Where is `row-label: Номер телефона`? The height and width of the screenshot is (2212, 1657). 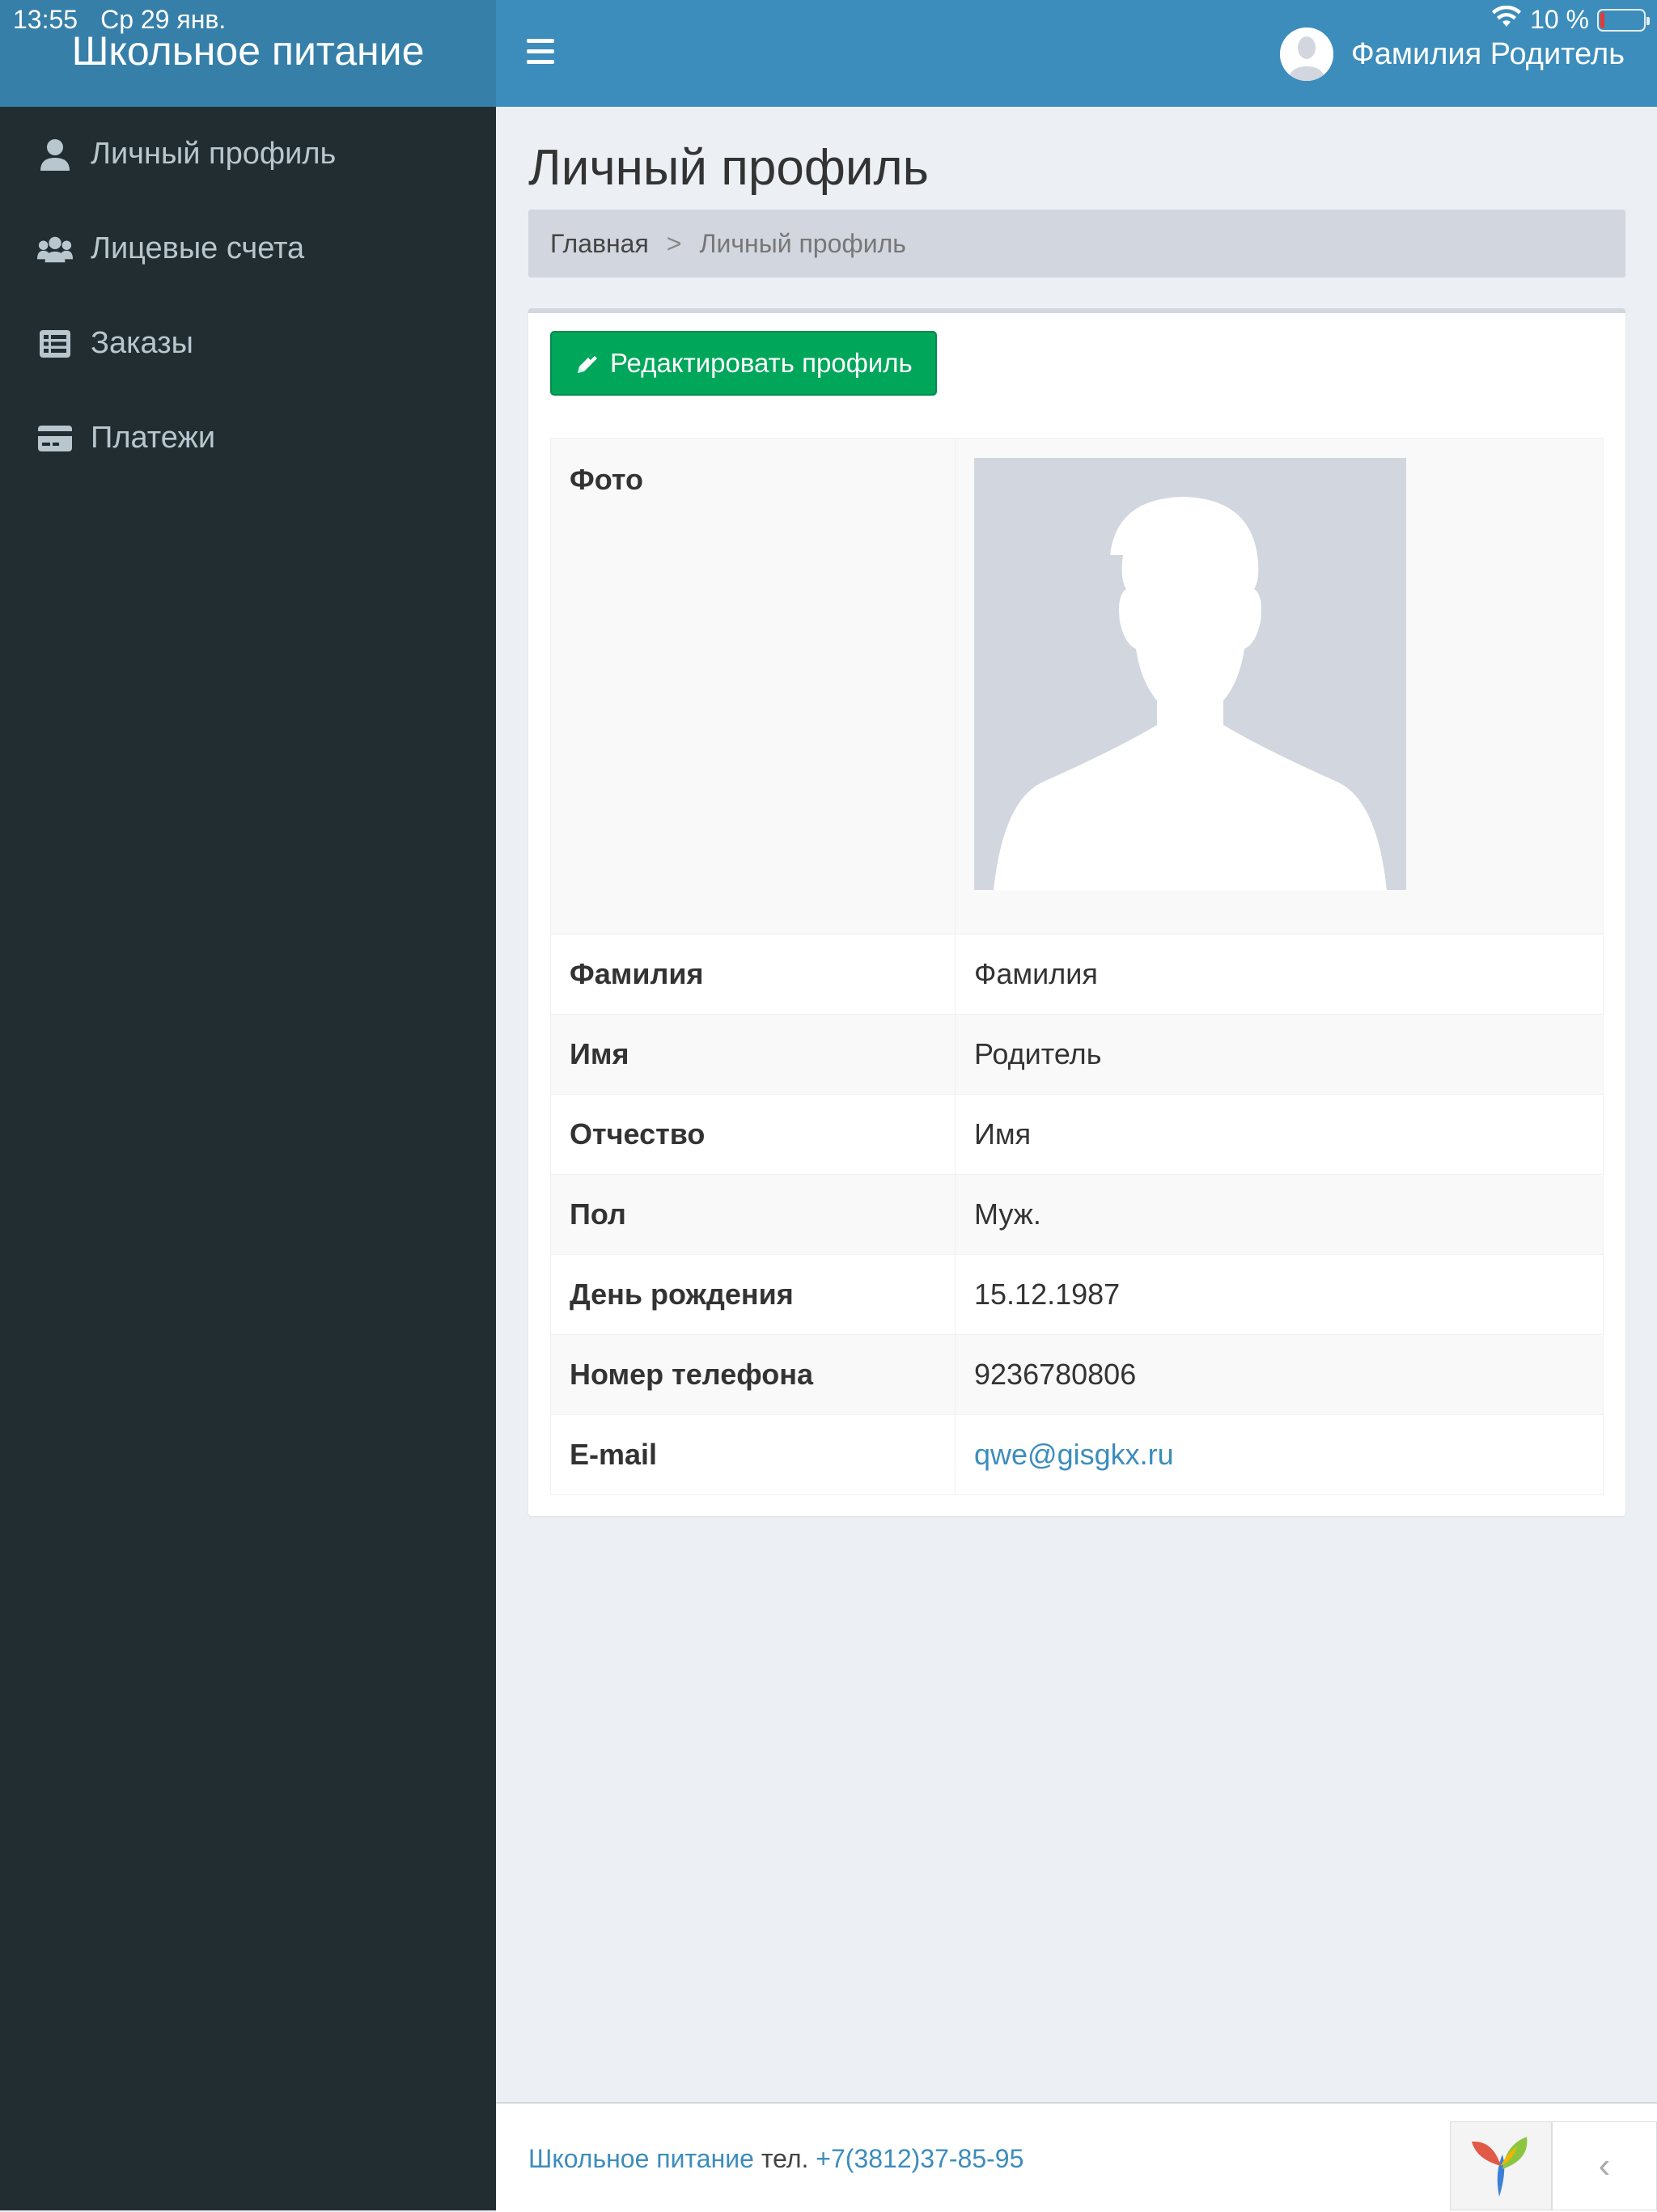 row-label: Номер телефона is located at coordinates (753, 1374).